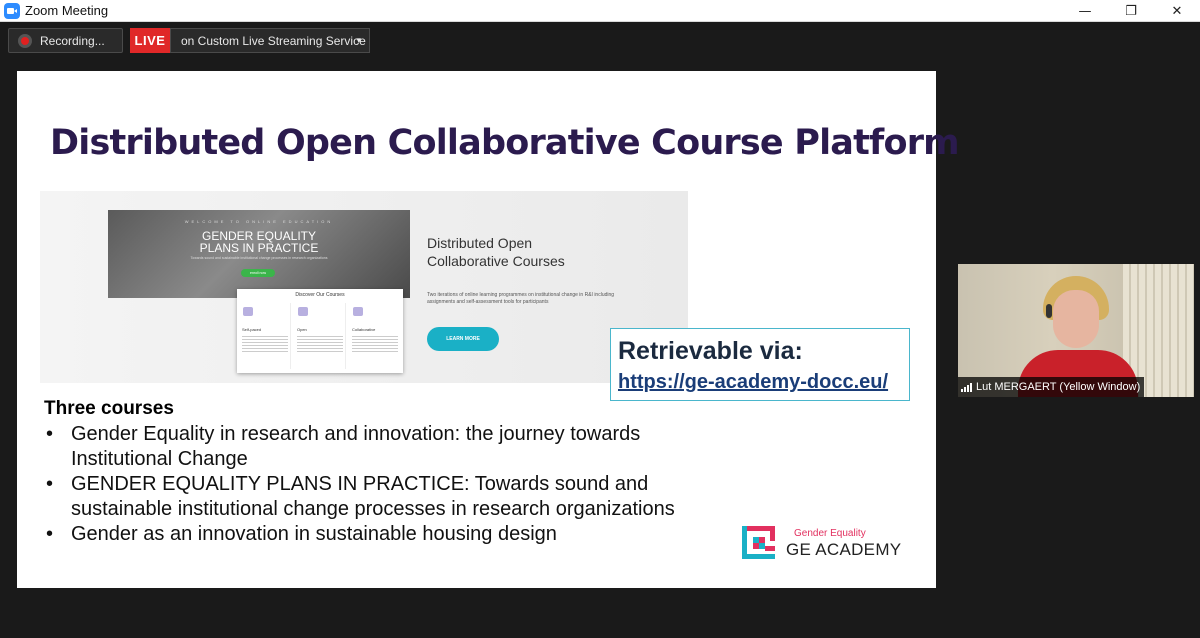 This screenshot has width=1200, height=638. What do you see at coordinates (1076, 319) in the screenshot?
I see `participant-face` at bounding box center [1076, 319].